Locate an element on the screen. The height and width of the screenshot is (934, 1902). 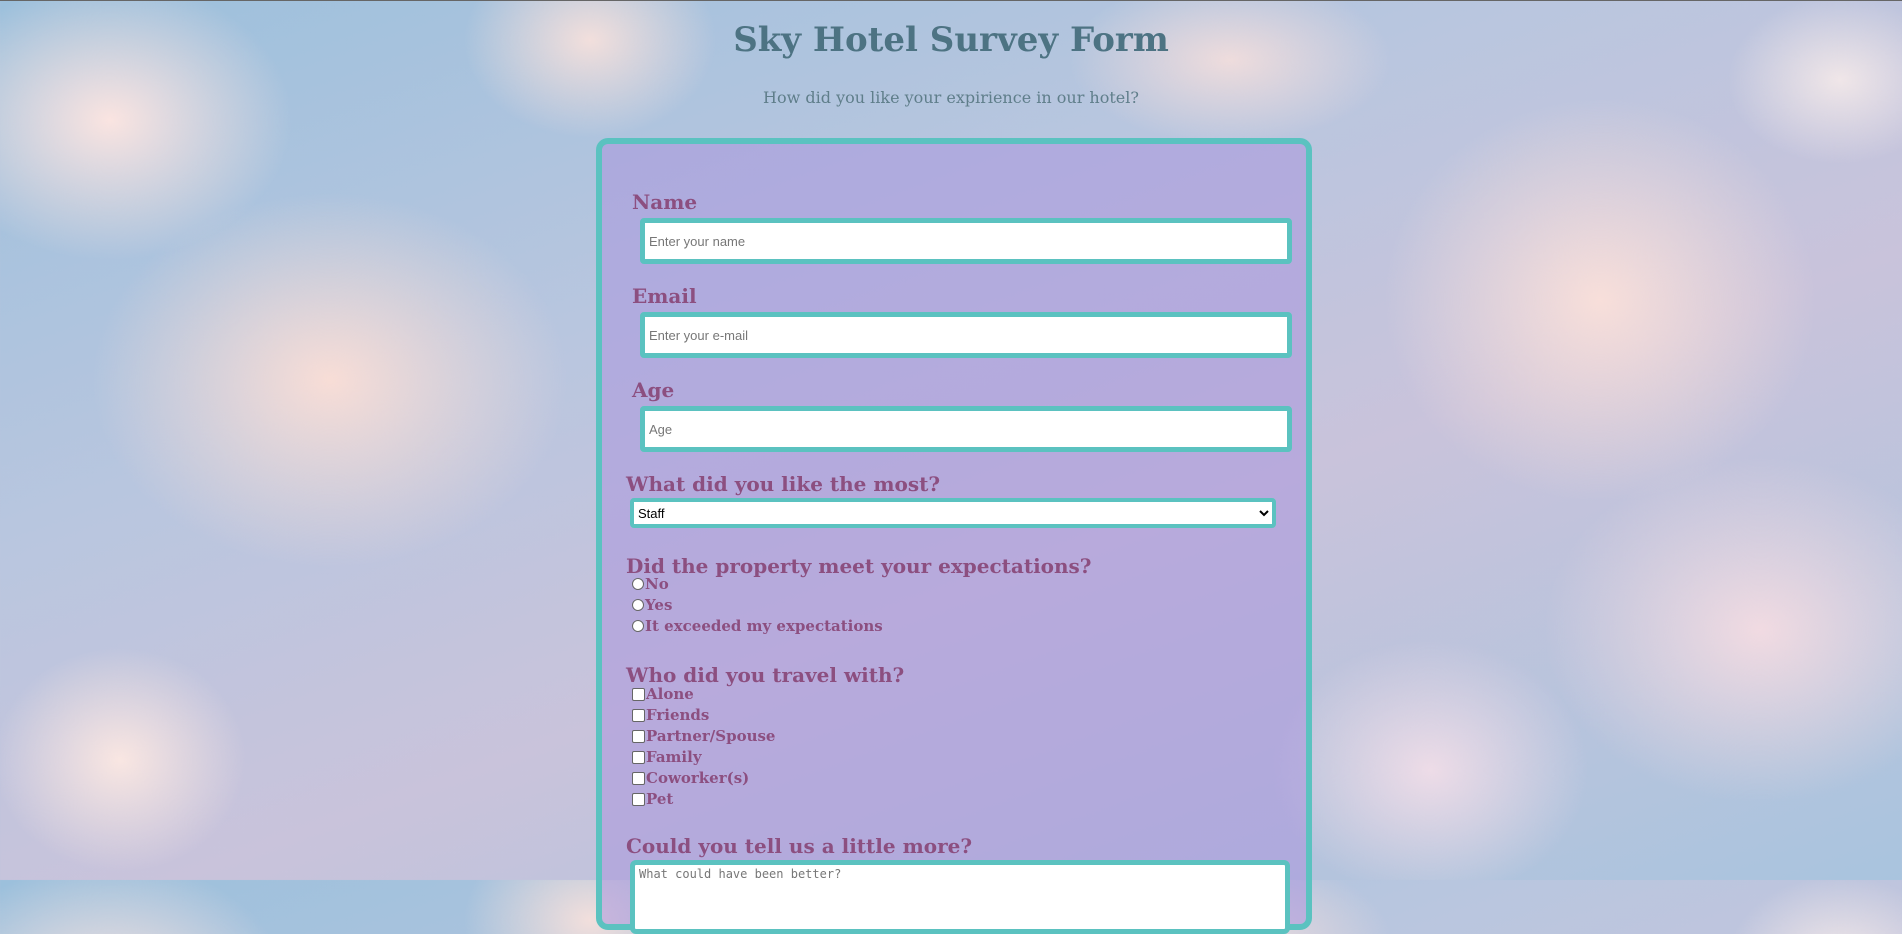
expectations-option-exceeded: It exceeded my expectations is located at coordinates (757, 626).